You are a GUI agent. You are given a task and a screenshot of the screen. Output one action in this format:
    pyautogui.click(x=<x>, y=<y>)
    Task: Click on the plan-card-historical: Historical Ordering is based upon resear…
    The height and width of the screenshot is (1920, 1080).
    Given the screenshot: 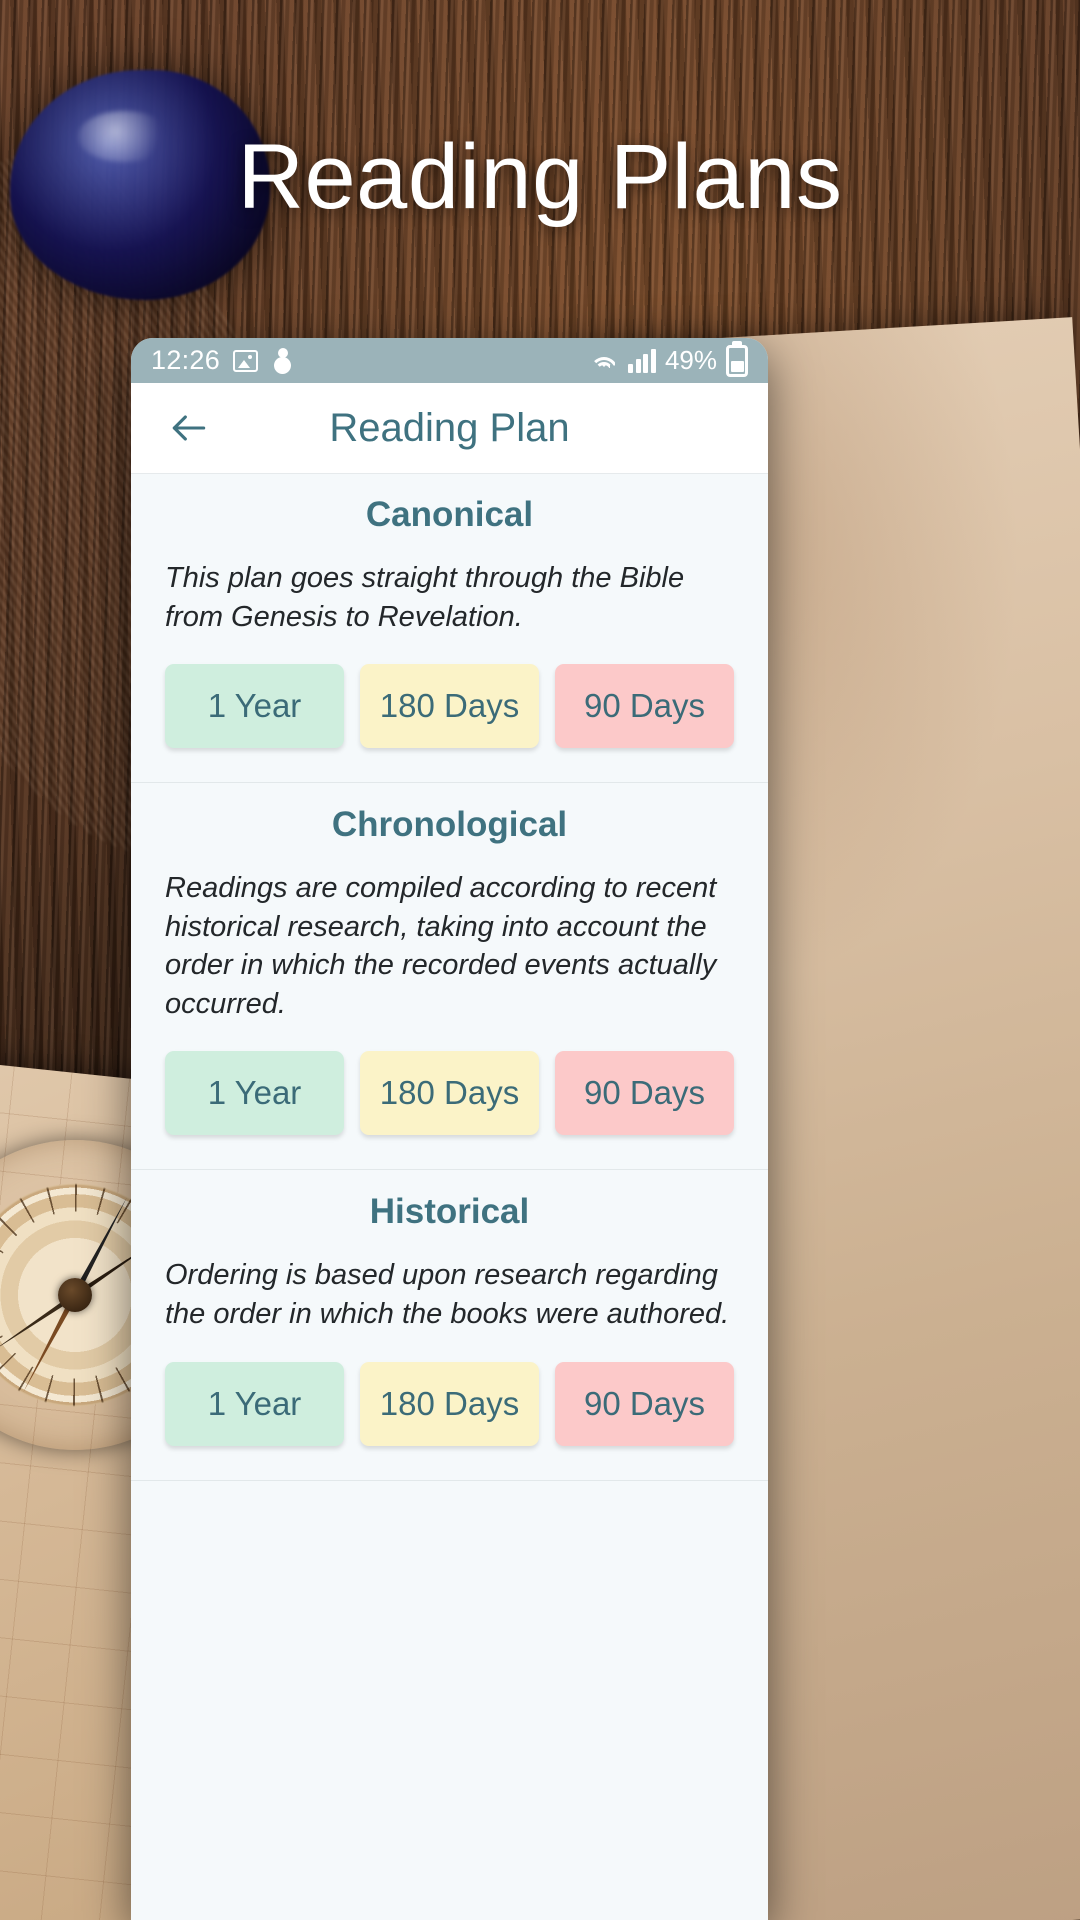 What is the action you would take?
    pyautogui.click(x=449, y=1325)
    